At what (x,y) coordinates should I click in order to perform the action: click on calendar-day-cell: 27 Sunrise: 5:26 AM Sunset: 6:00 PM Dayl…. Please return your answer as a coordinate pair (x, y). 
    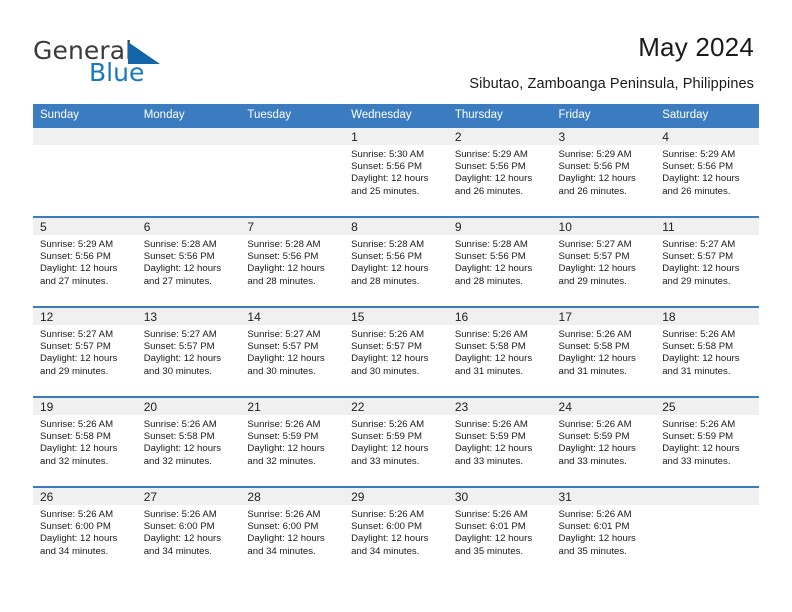
    Looking at the image, I should click on (188, 531).